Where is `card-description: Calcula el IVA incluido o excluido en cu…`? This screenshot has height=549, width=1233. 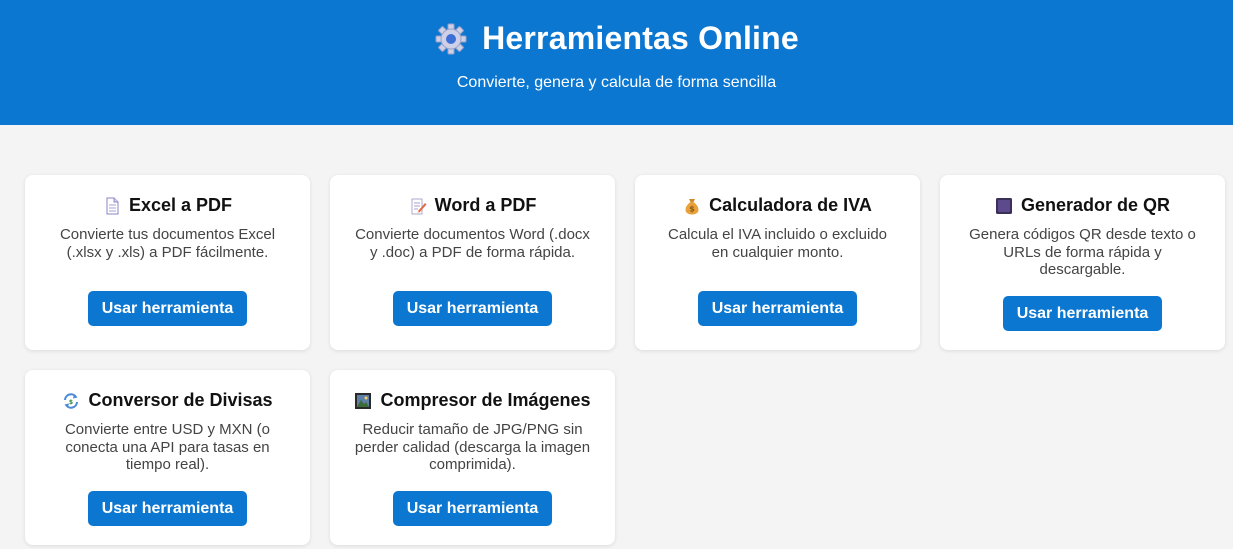
card-description: Calcula el IVA incluido o excluido en cu… is located at coordinates (777, 243).